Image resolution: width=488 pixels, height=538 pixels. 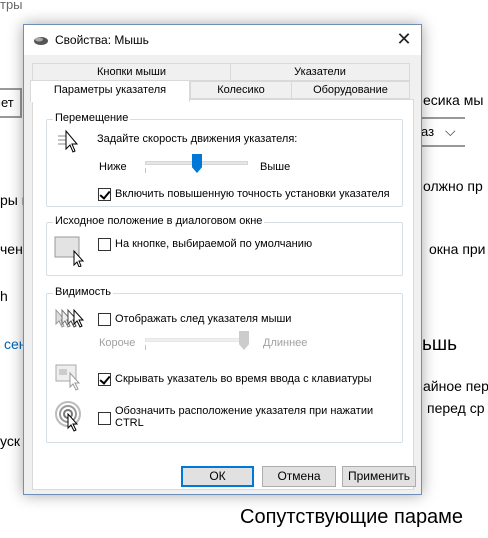 I want to click on speed-slow-label: Ниже, so click(x=113, y=167).